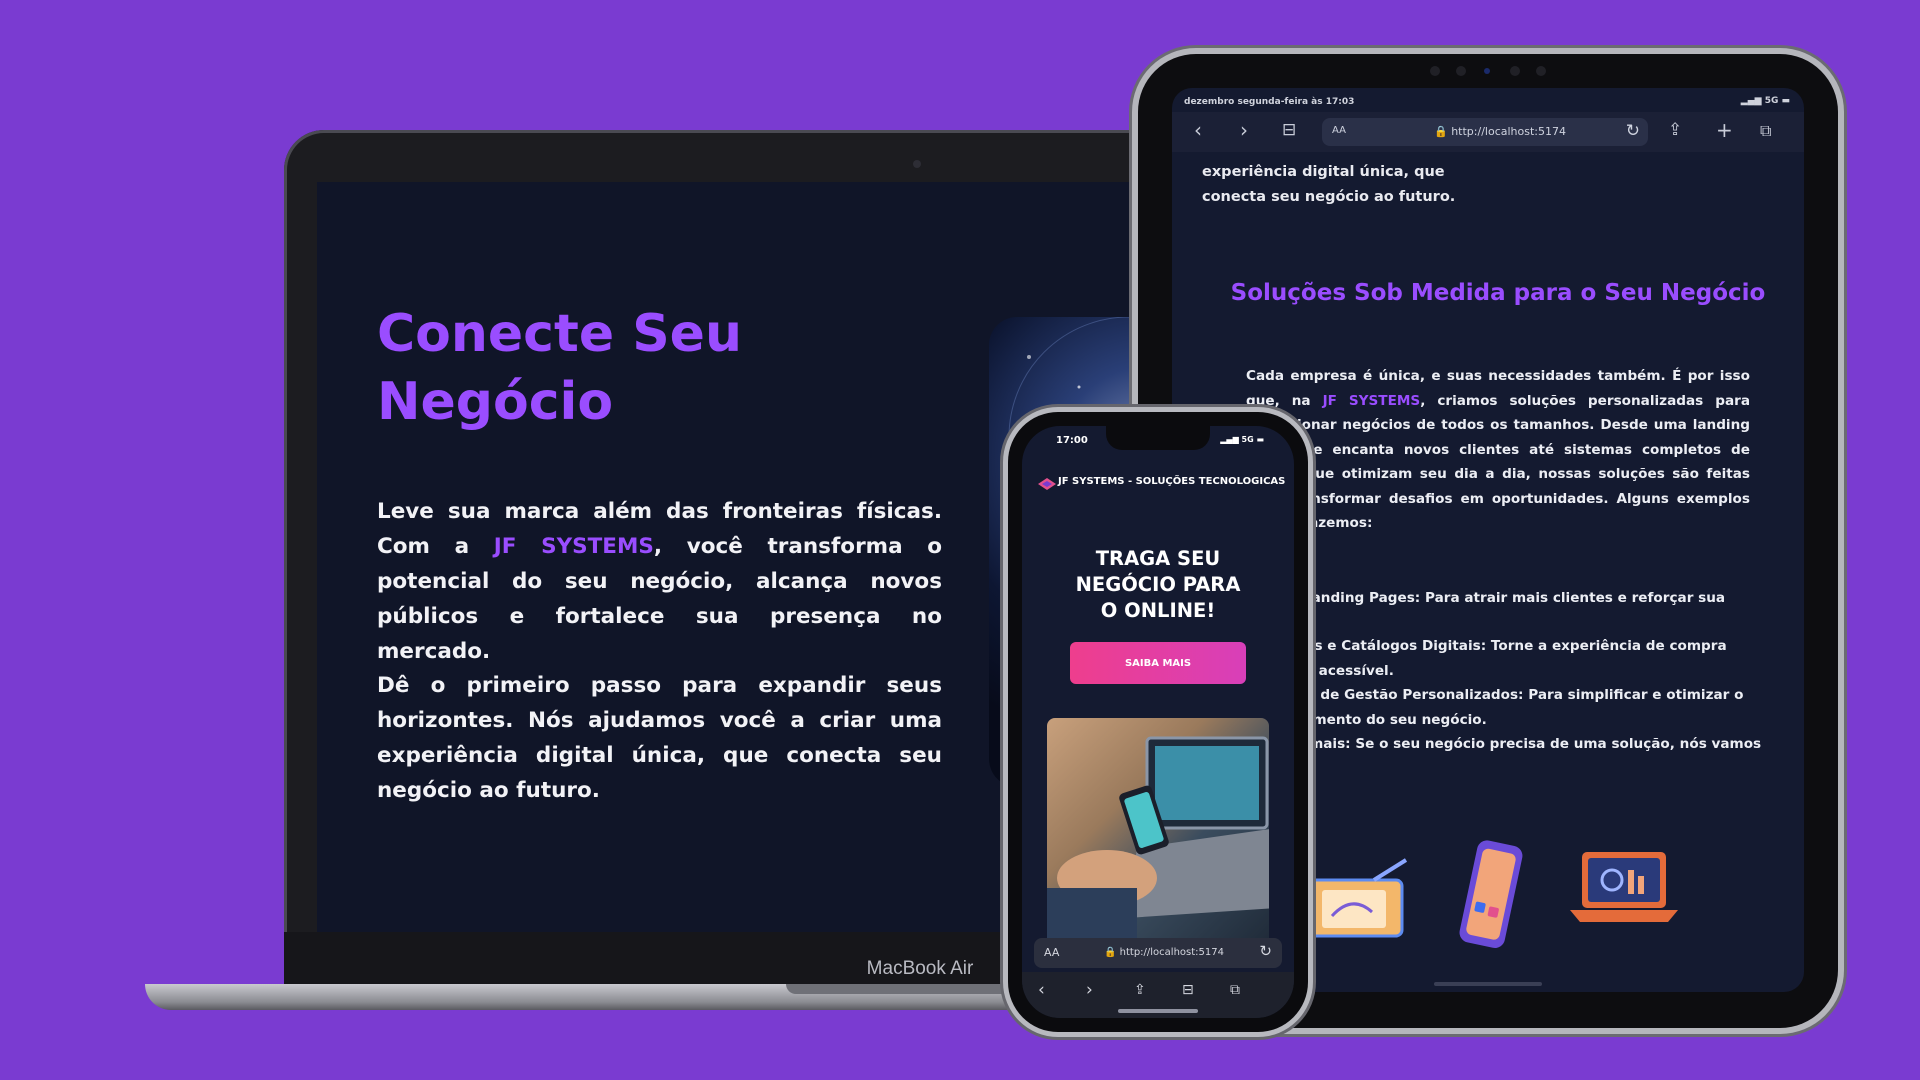 The width and height of the screenshot is (1920, 1080). I want to click on phone-brand-name: JF SYSTEMS - SOLUÇÕES TECNOLOGICAS, so click(1171, 481).